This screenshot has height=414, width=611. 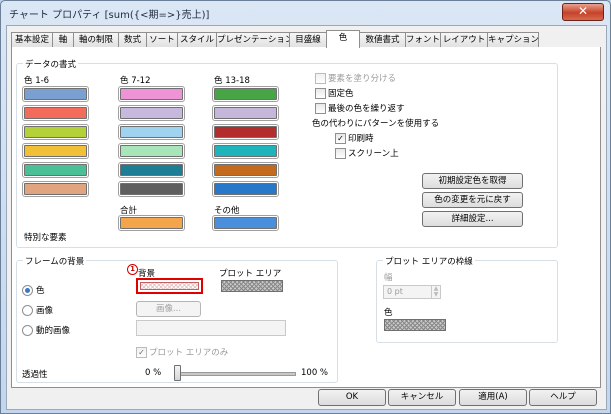 I want to click on apply-button: 適用(A), so click(x=493, y=397).